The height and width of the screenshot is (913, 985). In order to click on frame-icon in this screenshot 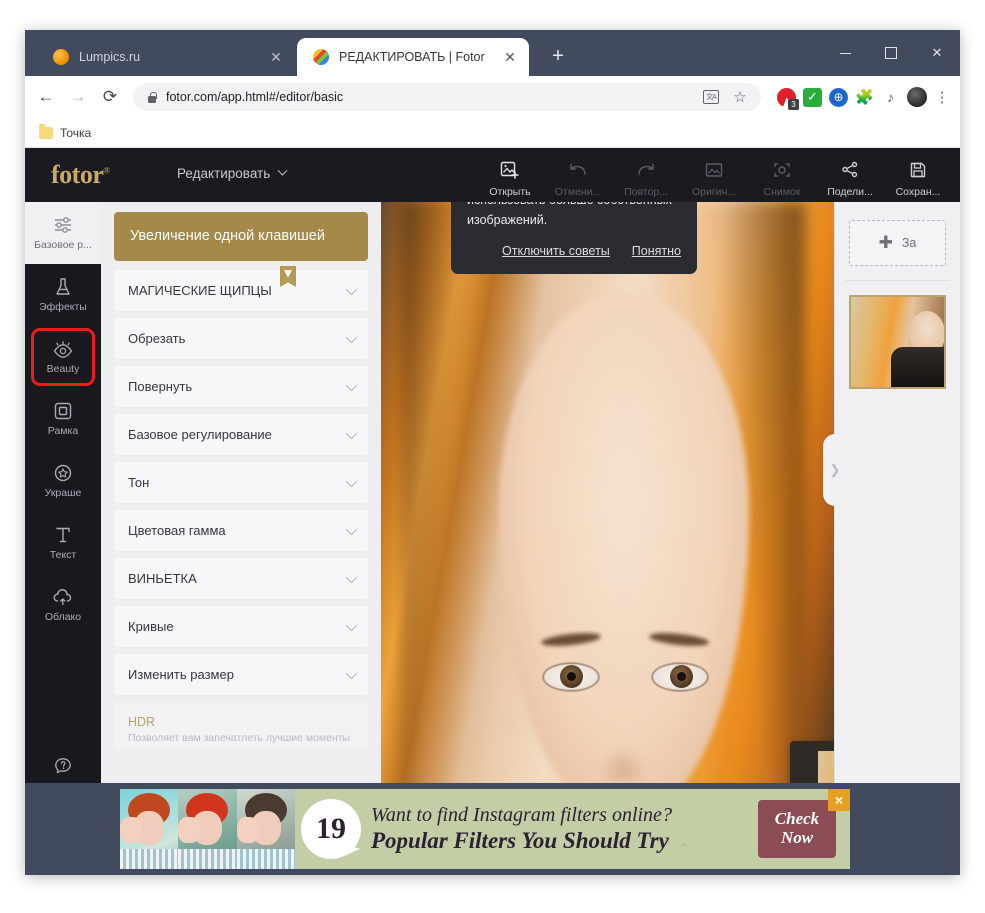, I will do `click(63, 411)`.